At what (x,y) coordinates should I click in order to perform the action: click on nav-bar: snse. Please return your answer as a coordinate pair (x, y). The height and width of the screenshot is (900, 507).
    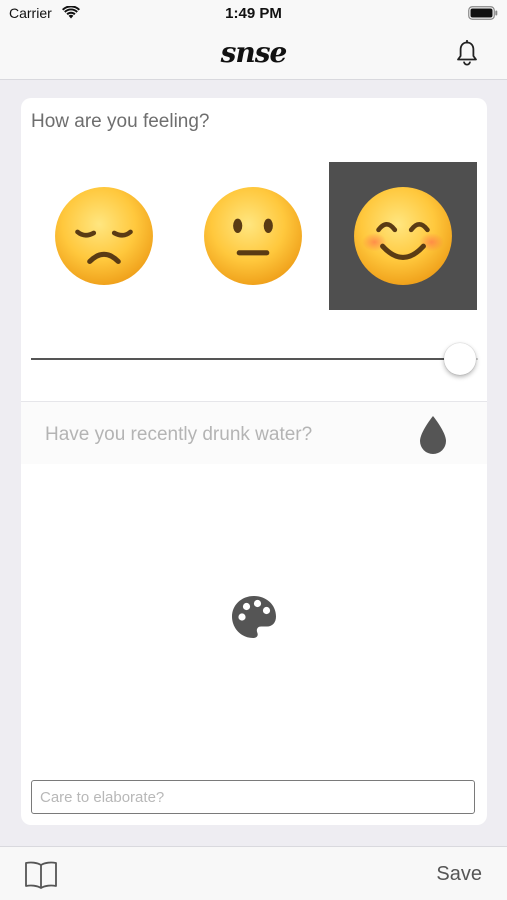
    Looking at the image, I should click on (253, 55).